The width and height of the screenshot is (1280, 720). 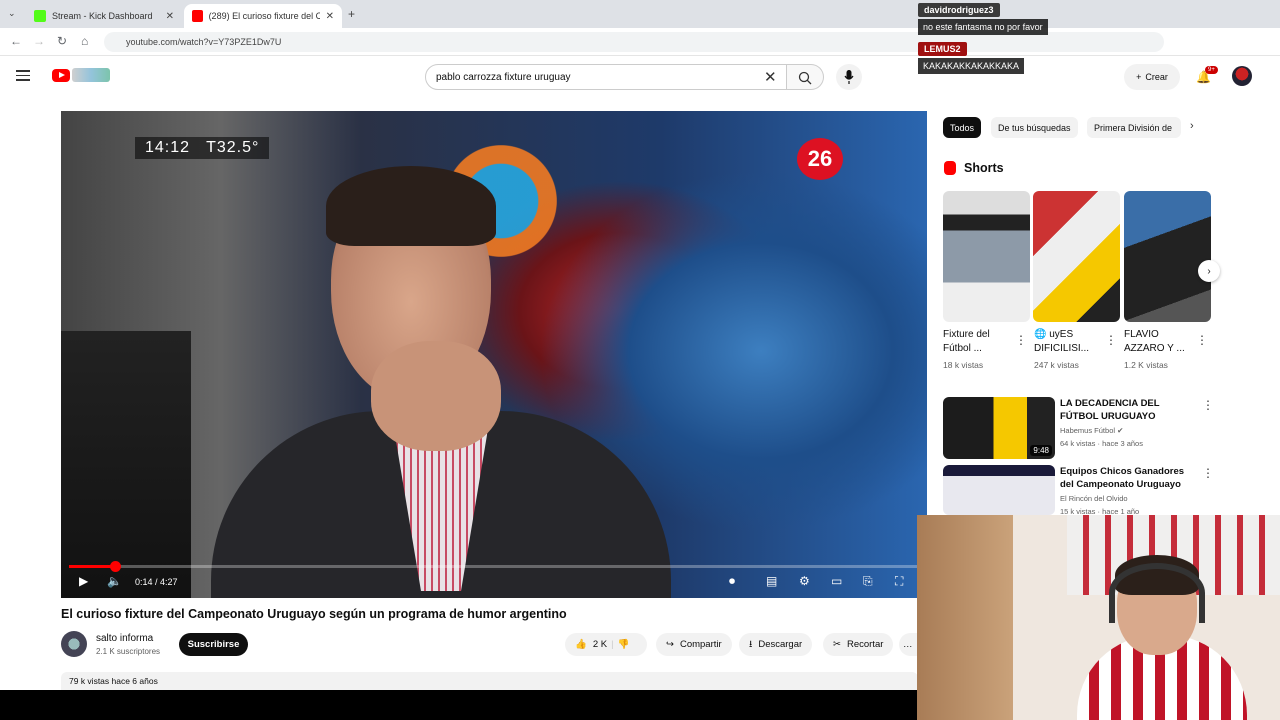 I want to click on subscribe-button: Suscribirse, so click(x=213, y=644).